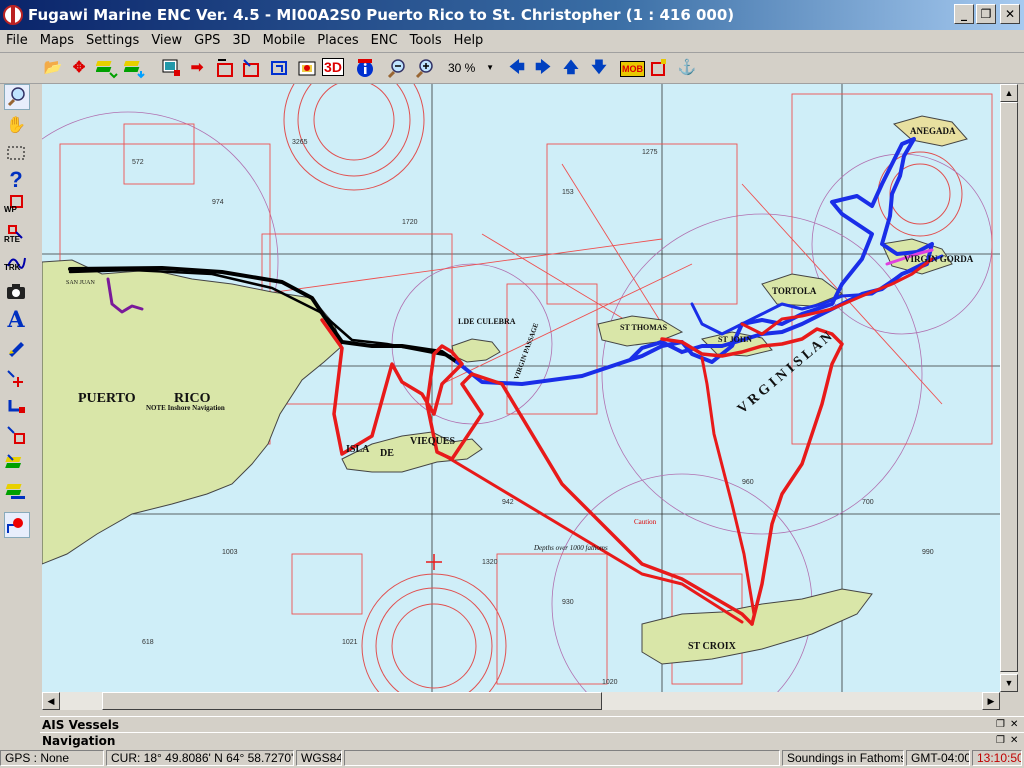 The image size is (1024, 768). Describe the element at coordinates (571, 68) in the screenshot. I see `arrow-up-icon: 🡅` at that location.